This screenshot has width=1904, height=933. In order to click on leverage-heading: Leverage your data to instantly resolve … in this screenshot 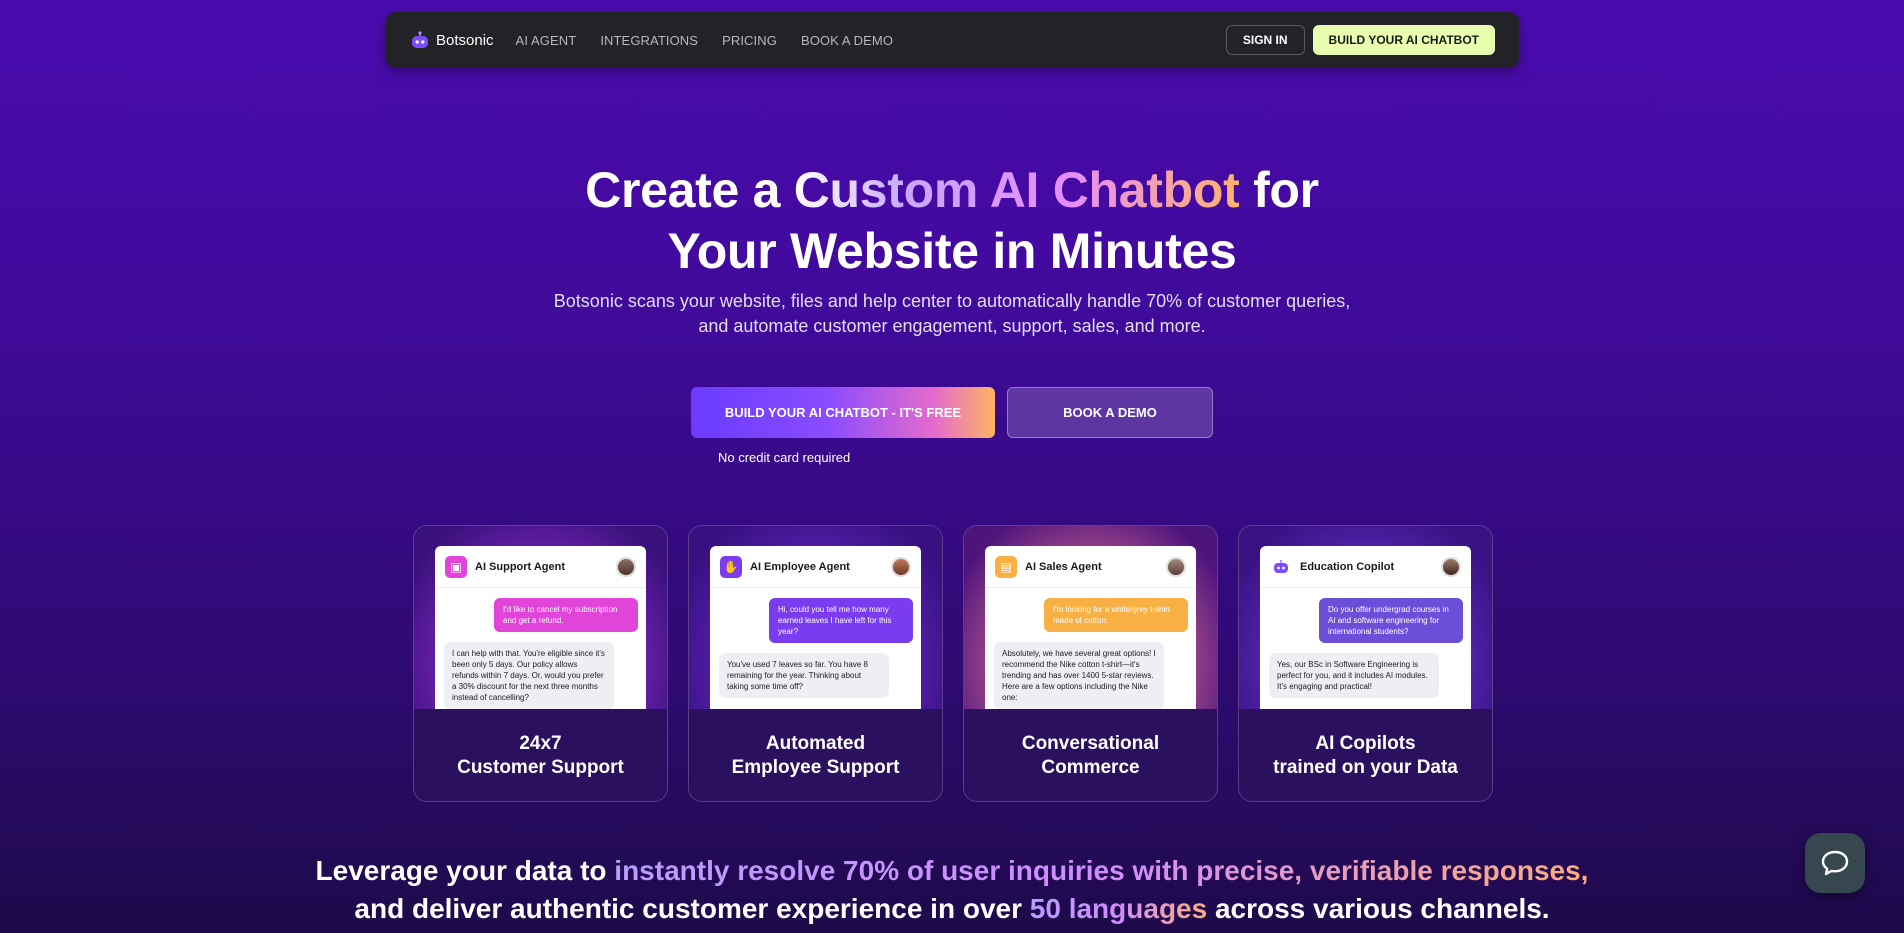, I will do `click(952, 890)`.